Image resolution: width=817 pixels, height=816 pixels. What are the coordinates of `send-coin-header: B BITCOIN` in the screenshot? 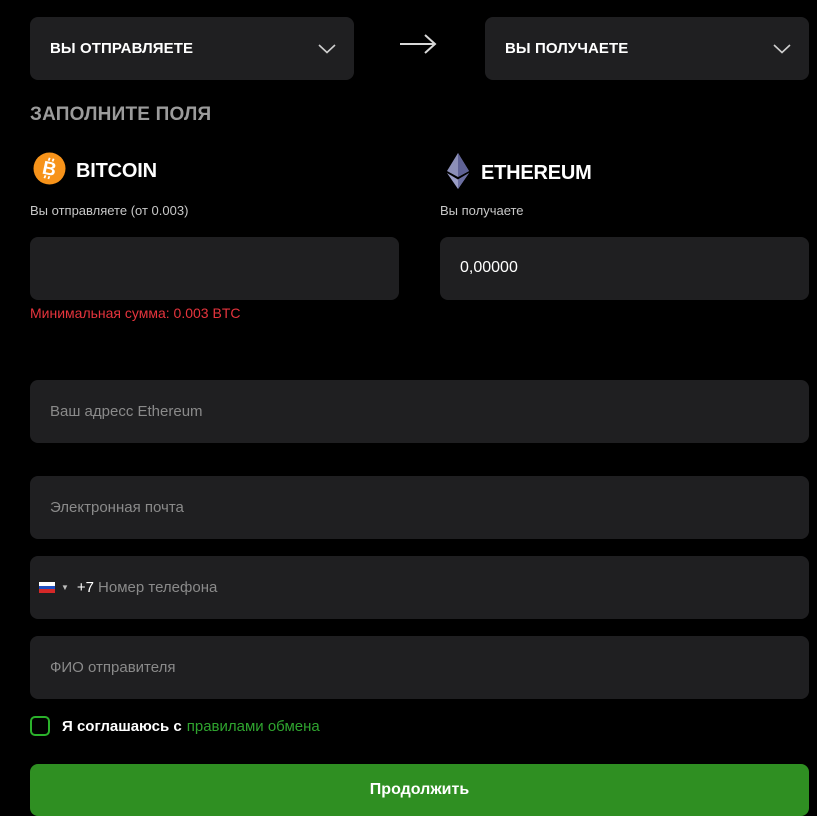 It's located at (95, 171).